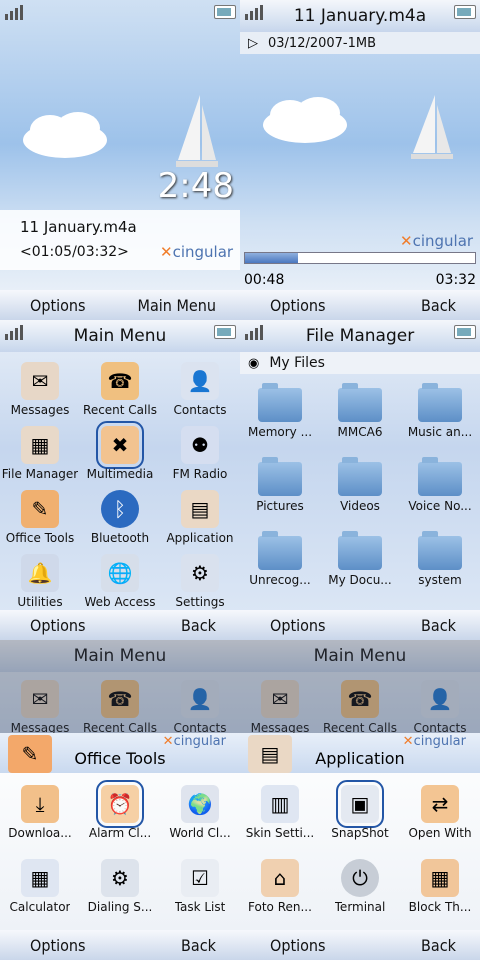 The width and height of the screenshot is (480, 960). What do you see at coordinates (120, 240) in the screenshot?
I see `now-playing-panel: 11 January.m4a <01:05/03:32> ✕cingular` at bounding box center [120, 240].